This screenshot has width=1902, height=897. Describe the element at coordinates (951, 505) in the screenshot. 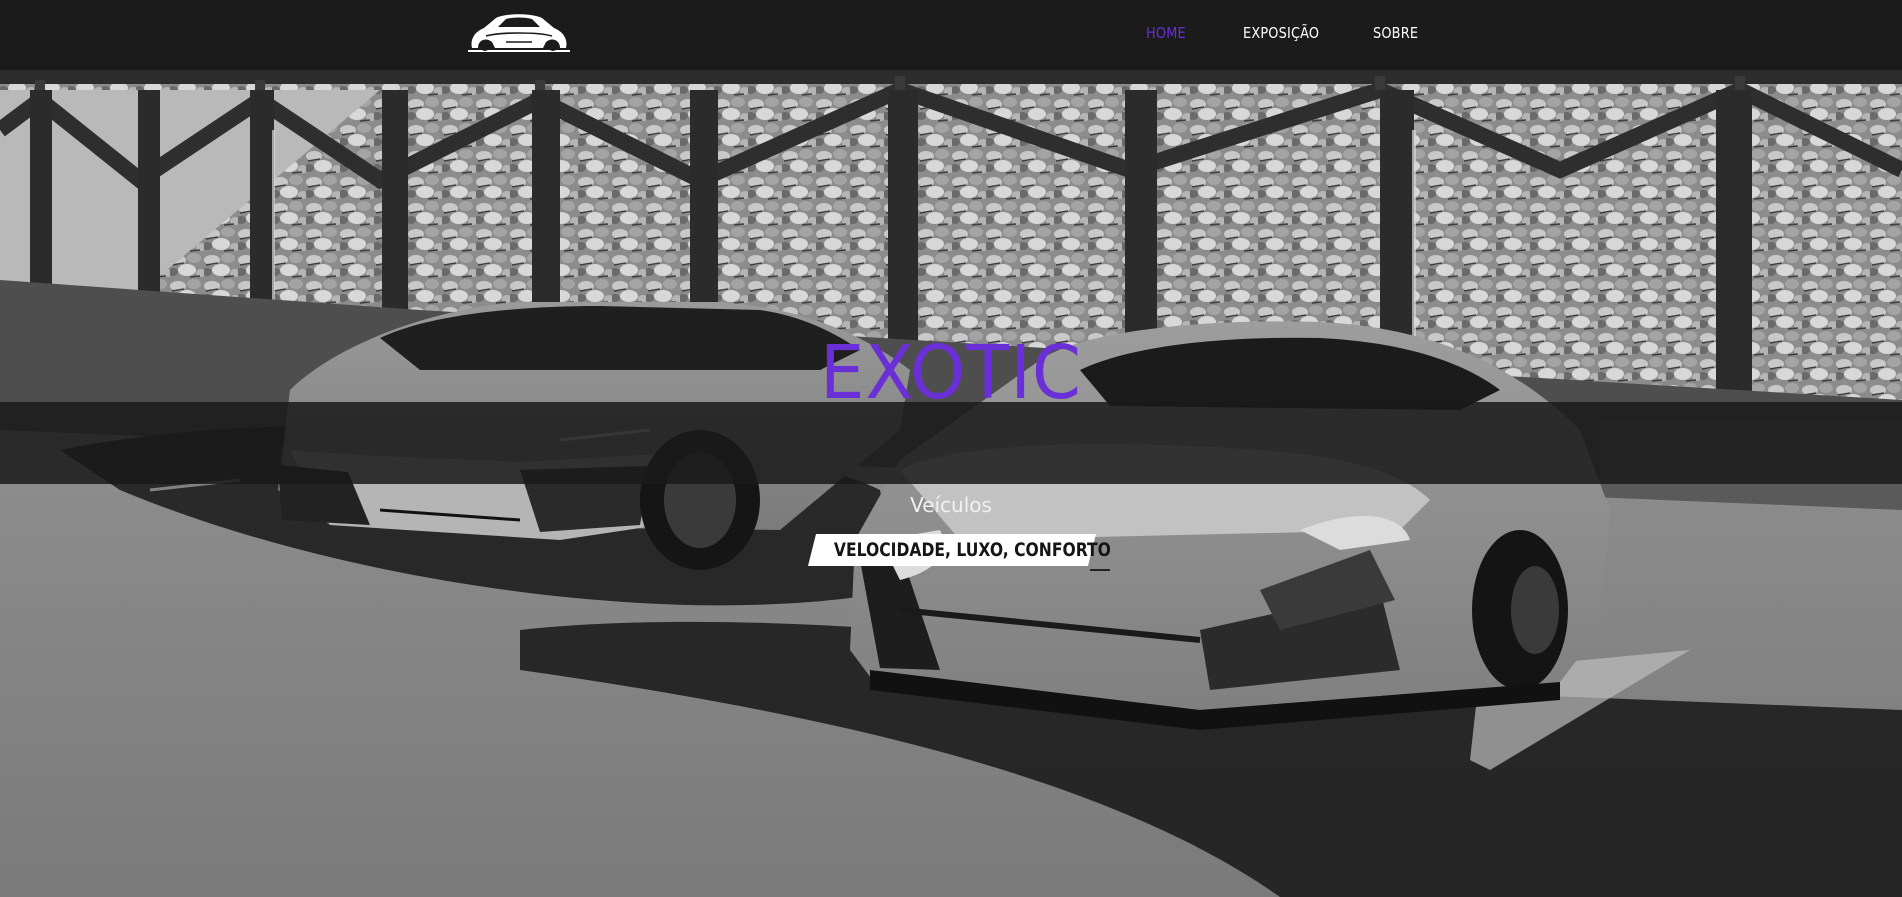

I see `hero-subtitle: Veículos` at that location.